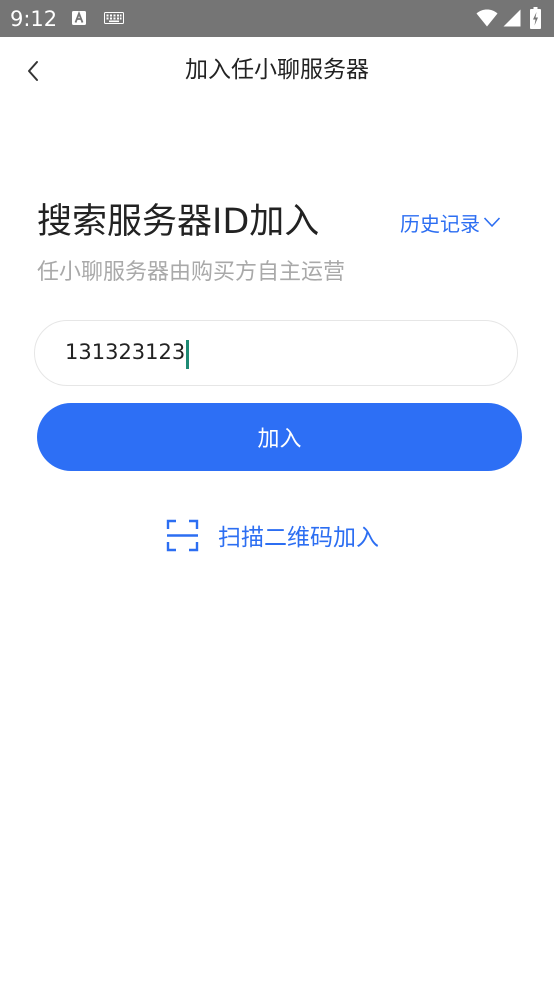 The image size is (554, 985). What do you see at coordinates (277, 18) in the screenshot?
I see `status-bar: 9:12` at bounding box center [277, 18].